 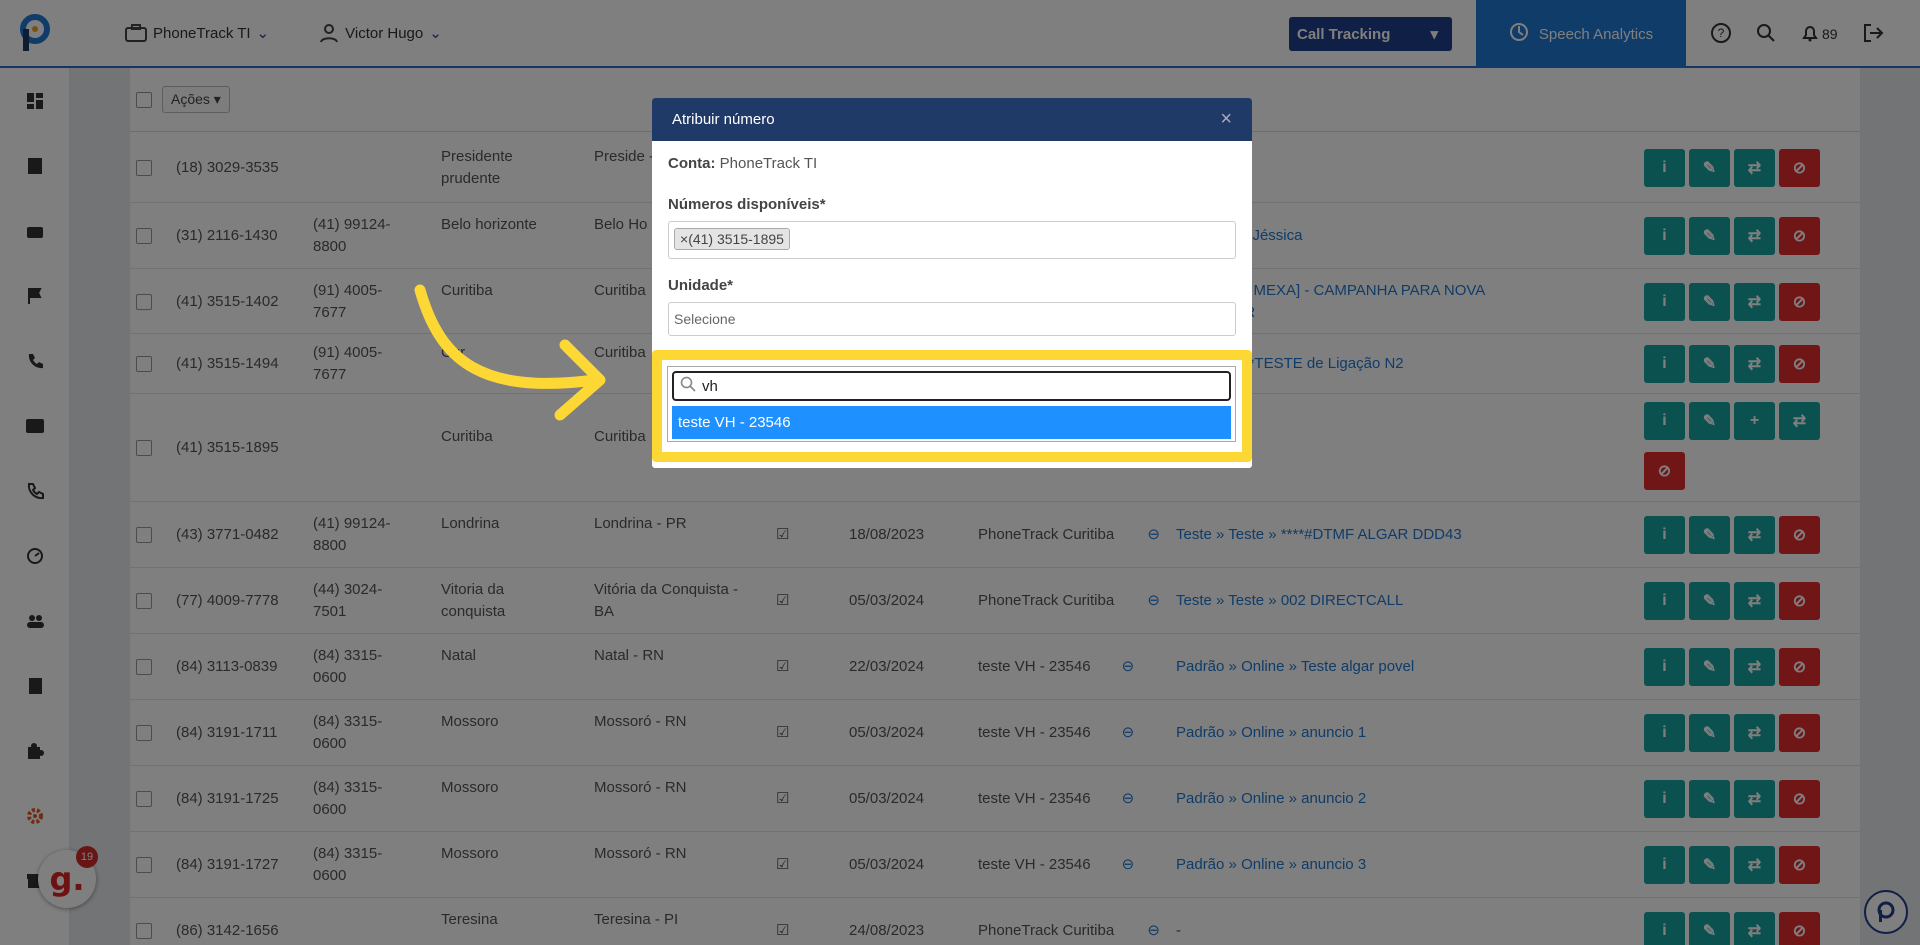 I want to click on unit-placeholder: Selecione, so click(x=705, y=319).